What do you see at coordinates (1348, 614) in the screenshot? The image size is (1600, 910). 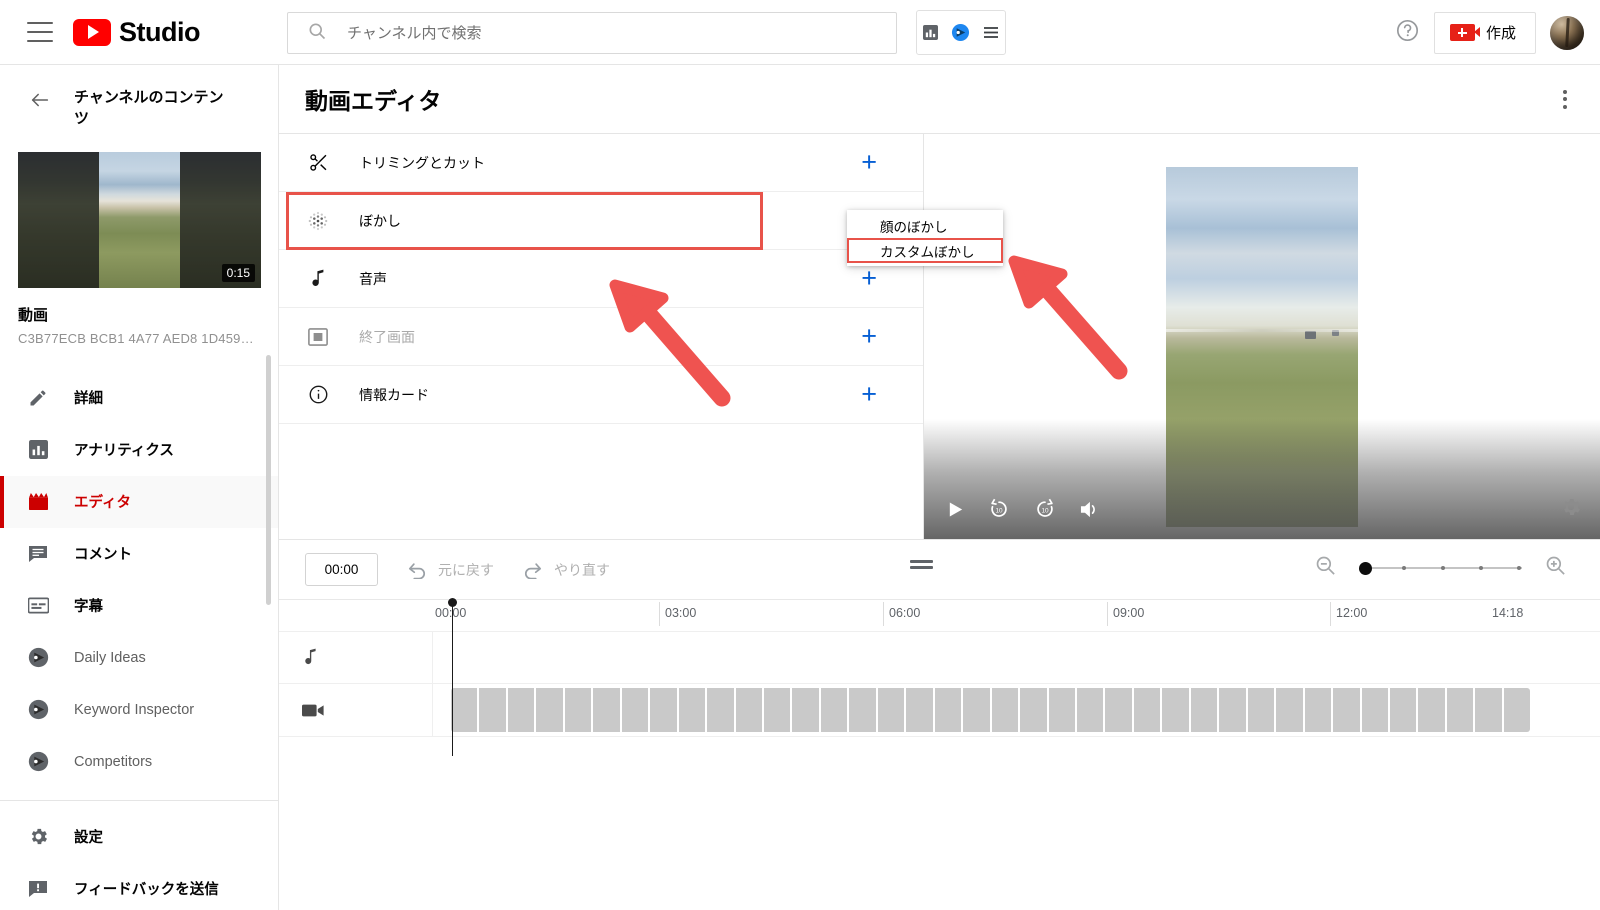 I see `ruler-mark: 12:00` at bounding box center [1348, 614].